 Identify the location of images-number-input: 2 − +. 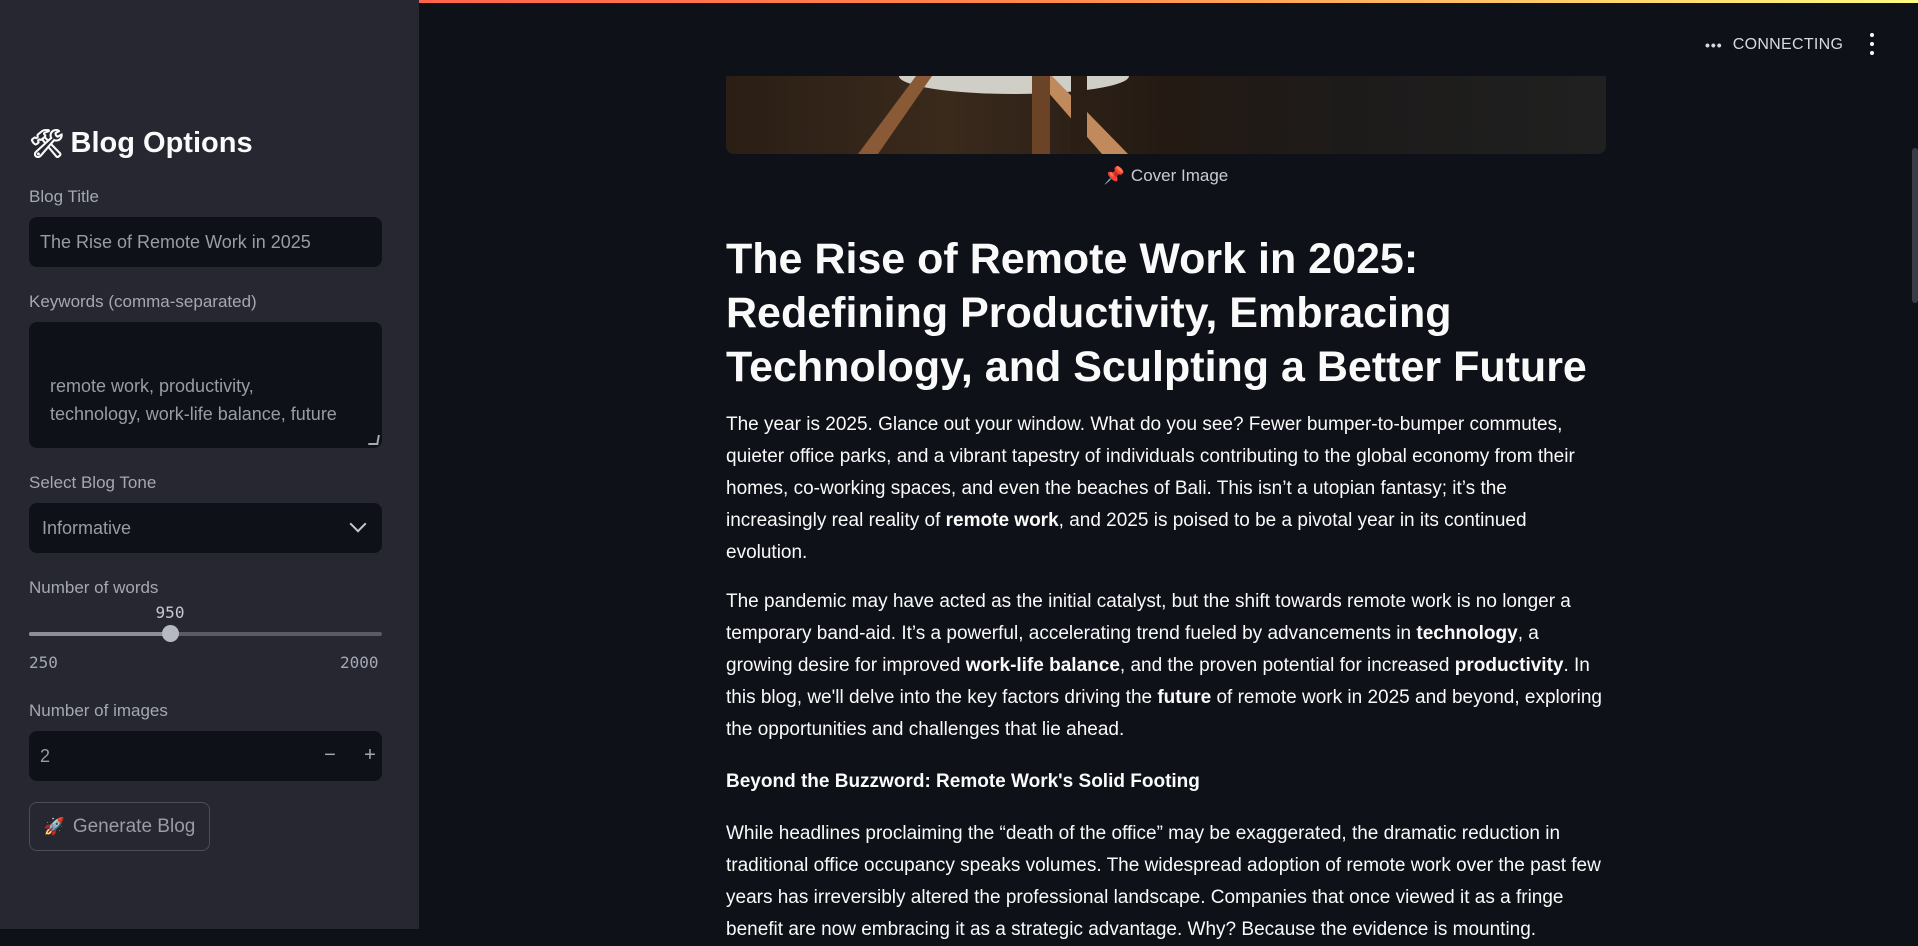
(205, 756).